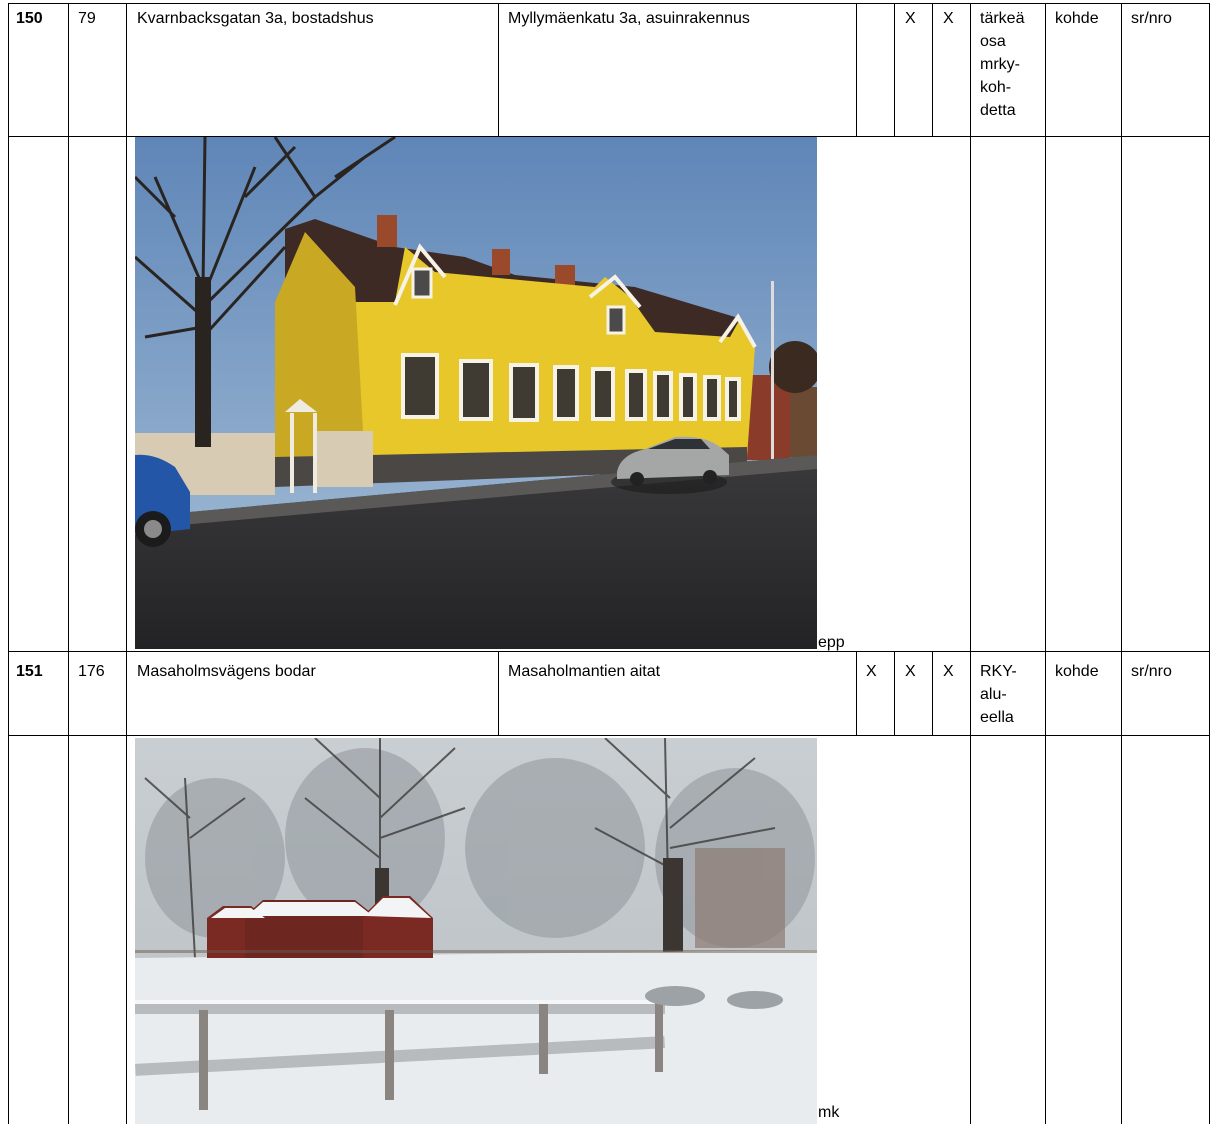 Image resolution: width=1210 pixels, height=1124 pixels. I want to click on mark-column-1: X, so click(871, 671).